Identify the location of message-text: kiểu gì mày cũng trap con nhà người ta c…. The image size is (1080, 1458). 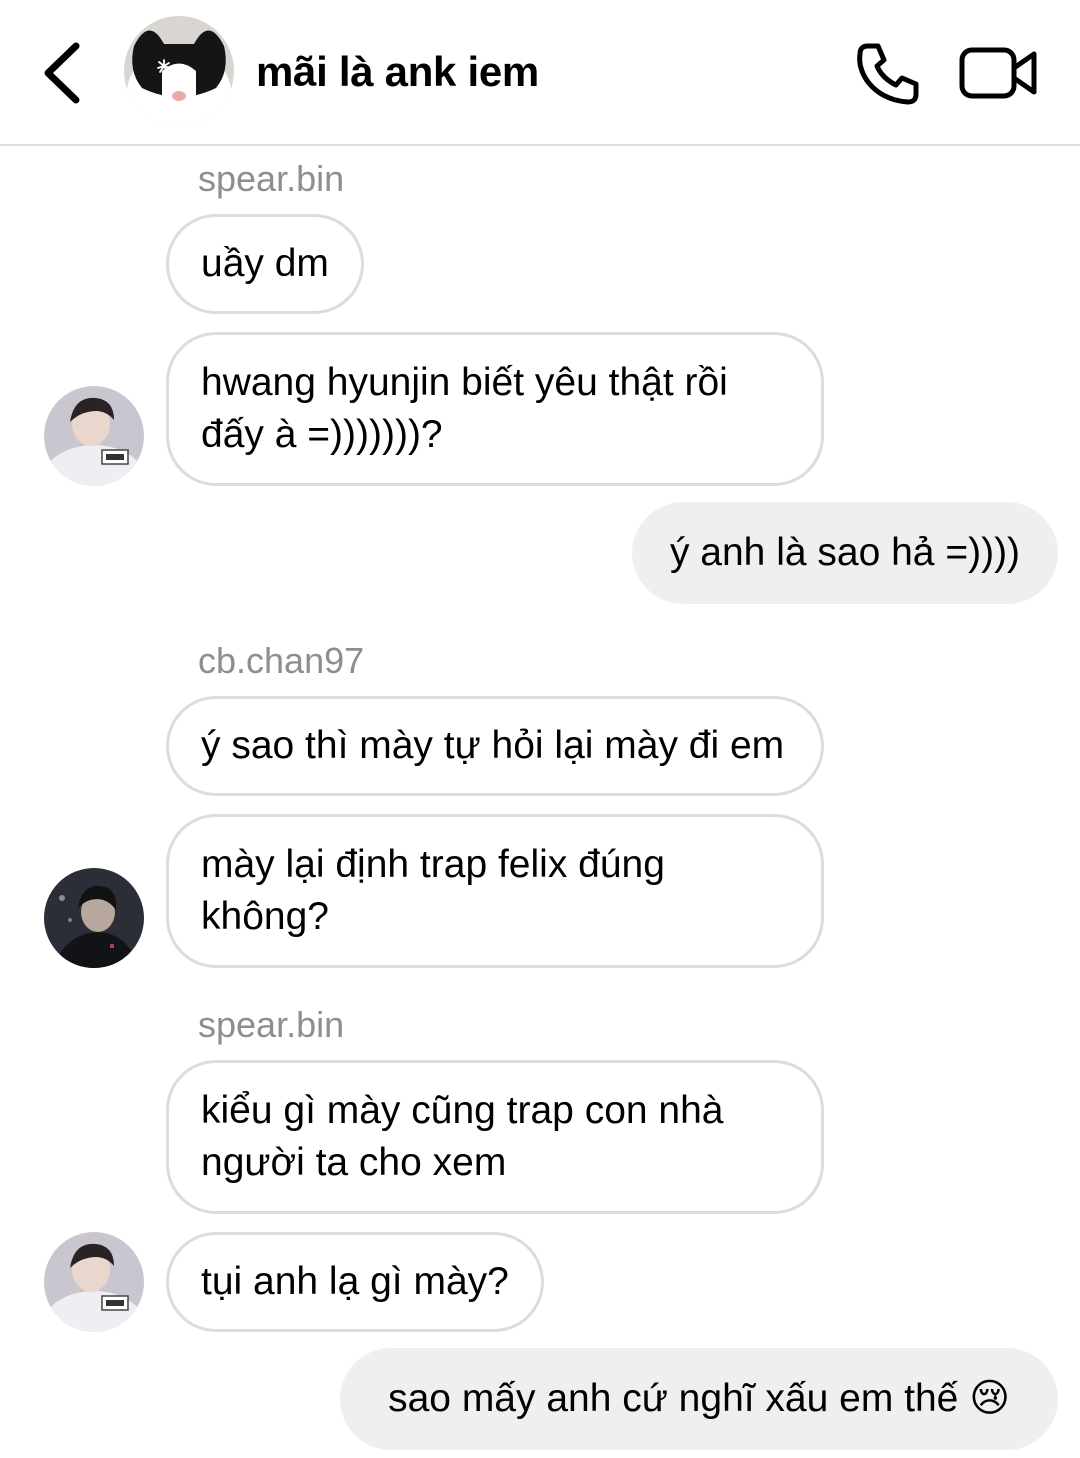
(462, 1136).